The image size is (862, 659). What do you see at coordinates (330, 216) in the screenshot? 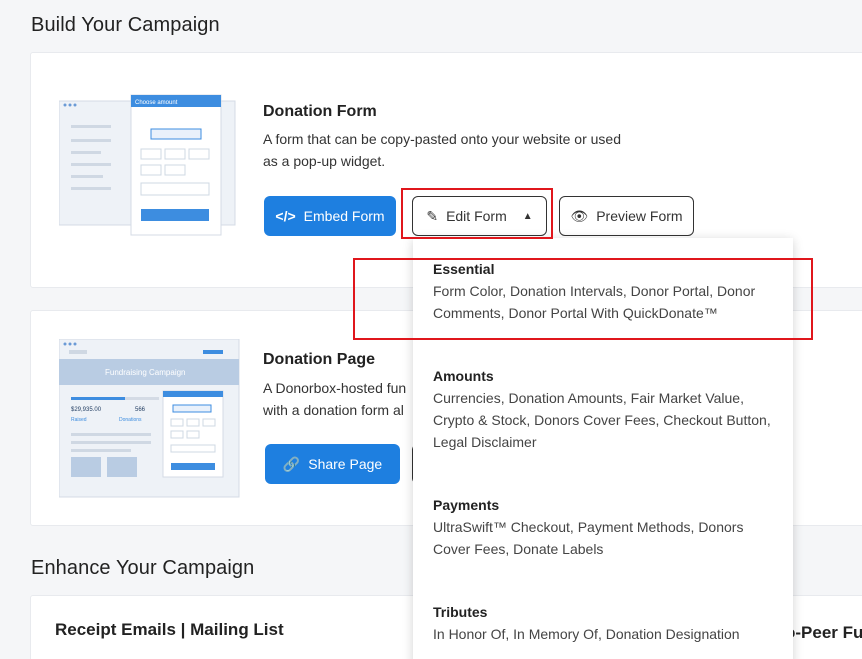
I see `embed-form-button: </> Embed Form` at bounding box center [330, 216].